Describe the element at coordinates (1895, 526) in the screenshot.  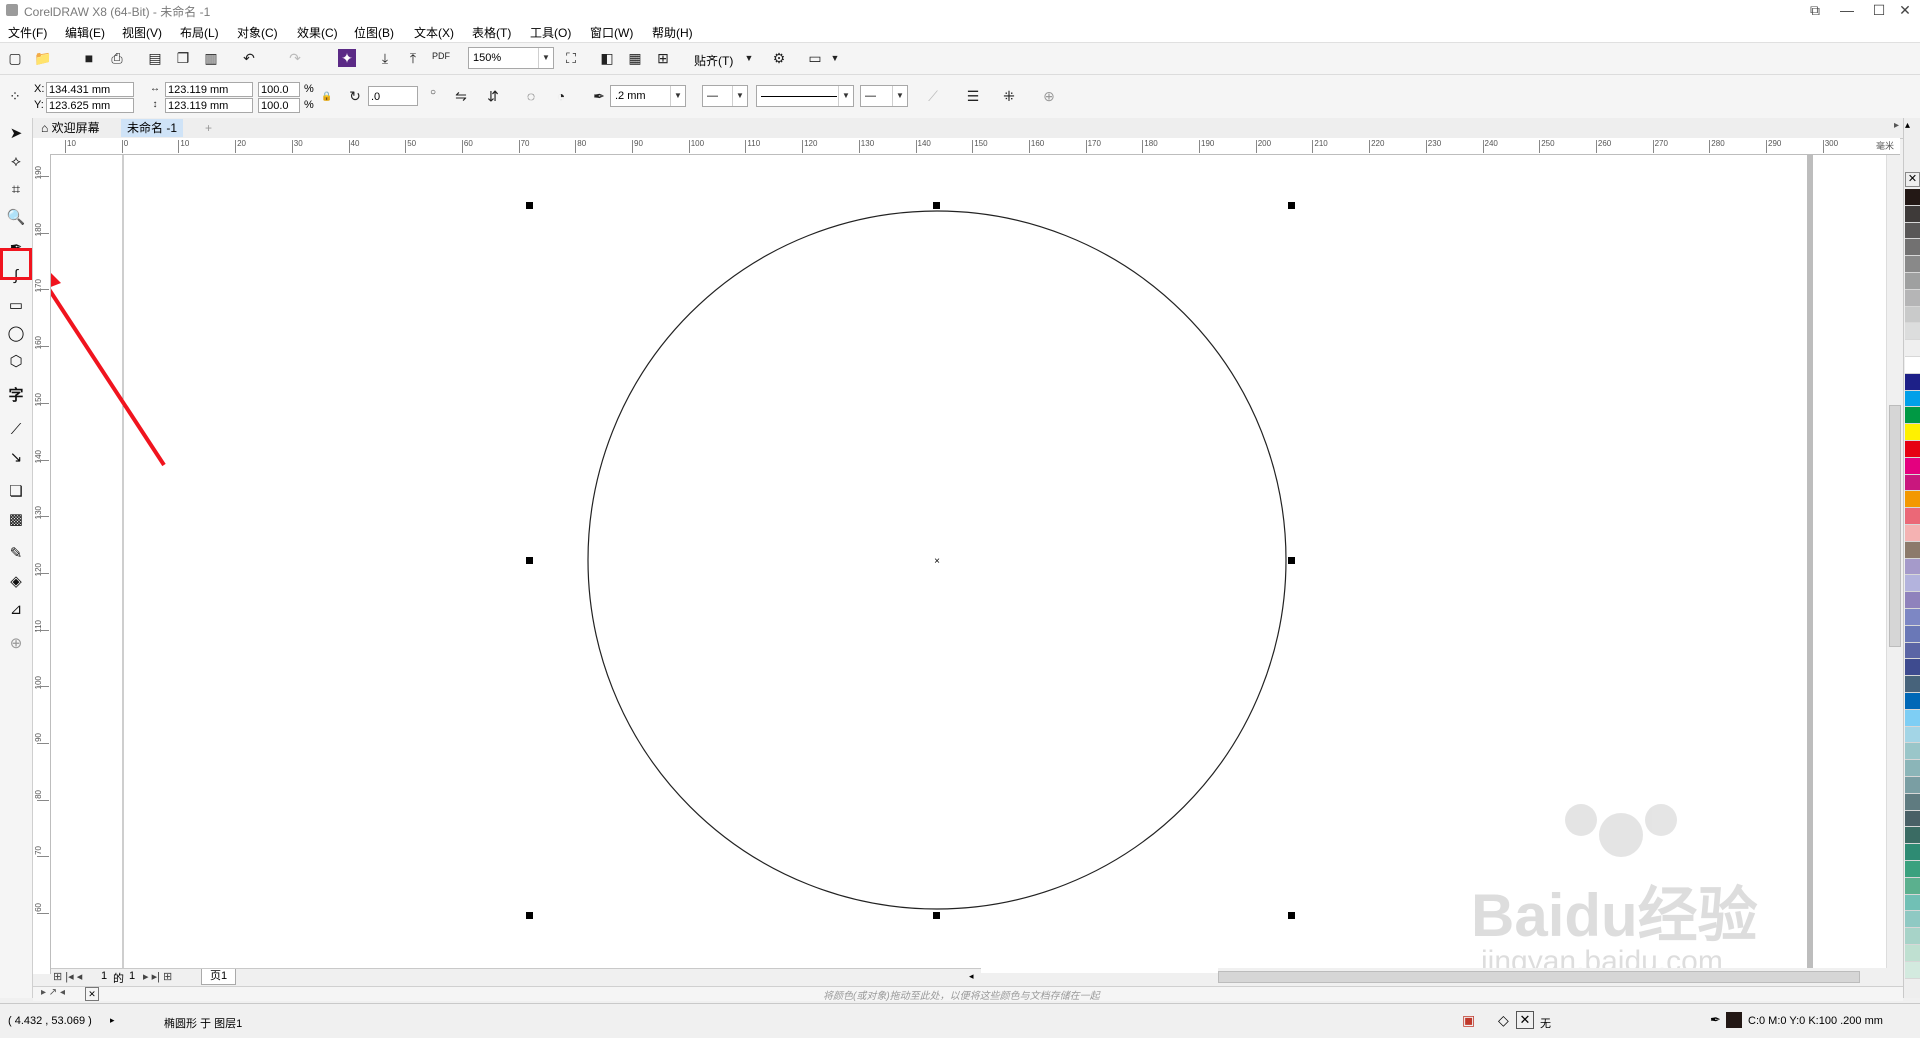
I see `vertical-scrollbar-thumb` at that location.